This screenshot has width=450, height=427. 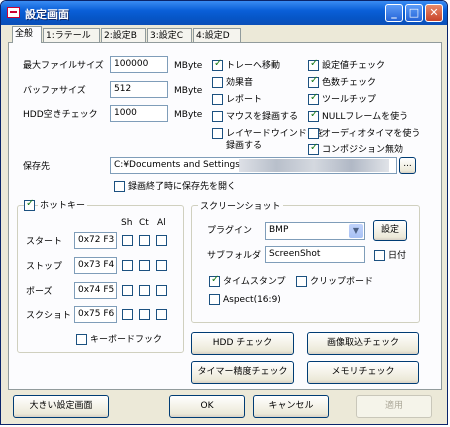 I want to click on hotkey-pause-input: 0x74 F5, so click(x=95, y=290).